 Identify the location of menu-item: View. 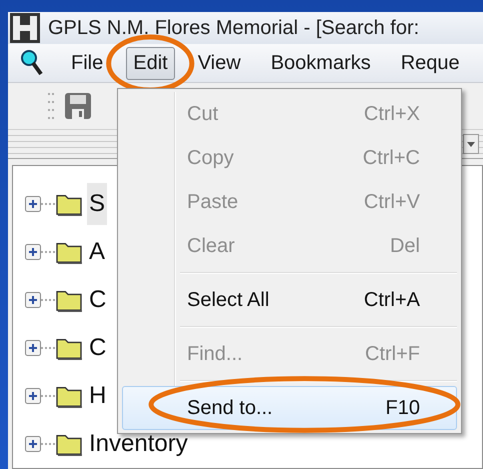
(219, 63).